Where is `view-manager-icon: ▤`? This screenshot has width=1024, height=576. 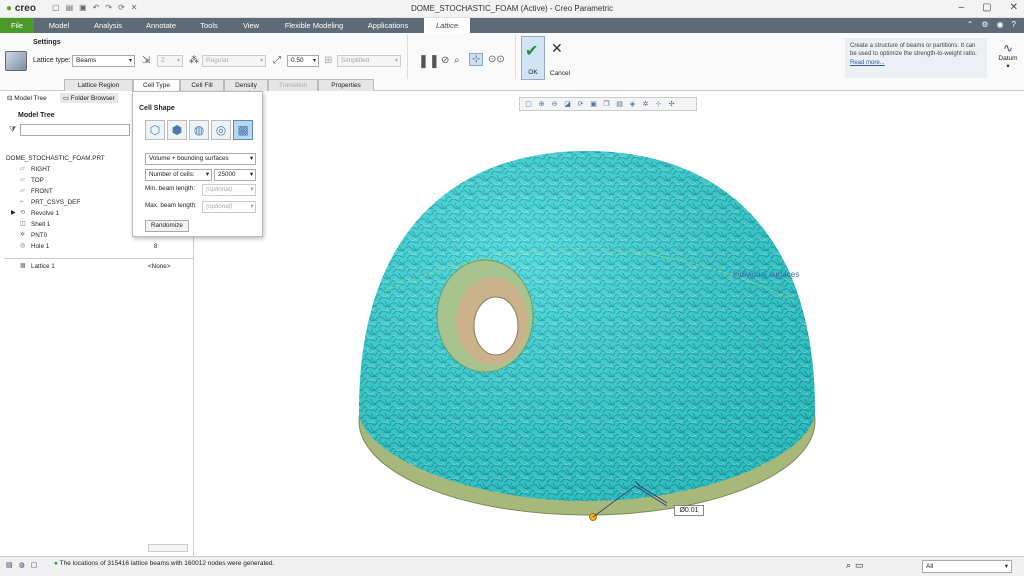
view-manager-icon: ▤ is located at coordinates (619, 104).